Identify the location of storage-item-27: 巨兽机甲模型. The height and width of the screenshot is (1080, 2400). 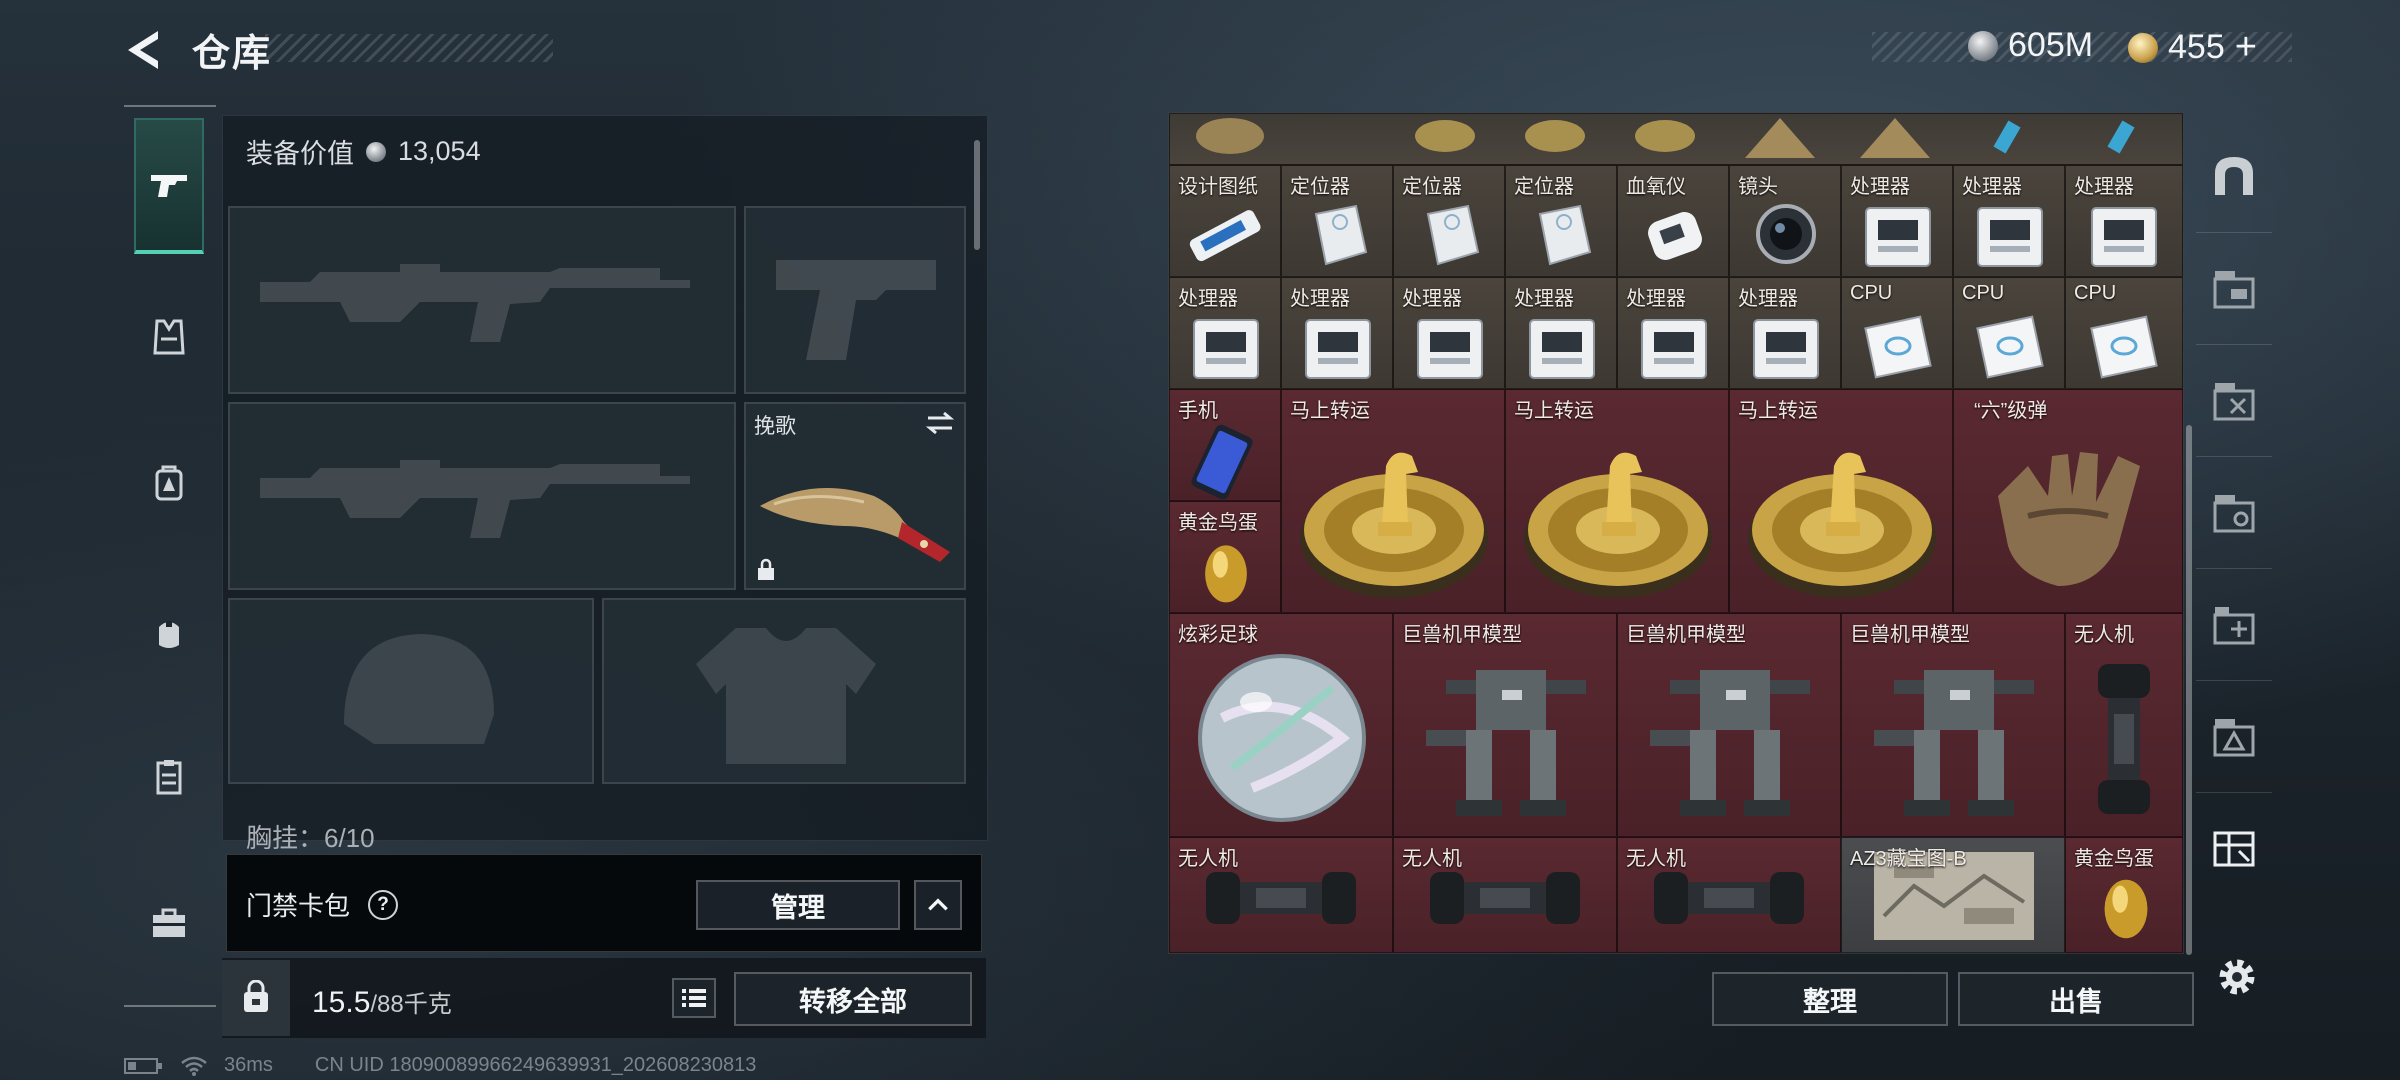
(1953, 725).